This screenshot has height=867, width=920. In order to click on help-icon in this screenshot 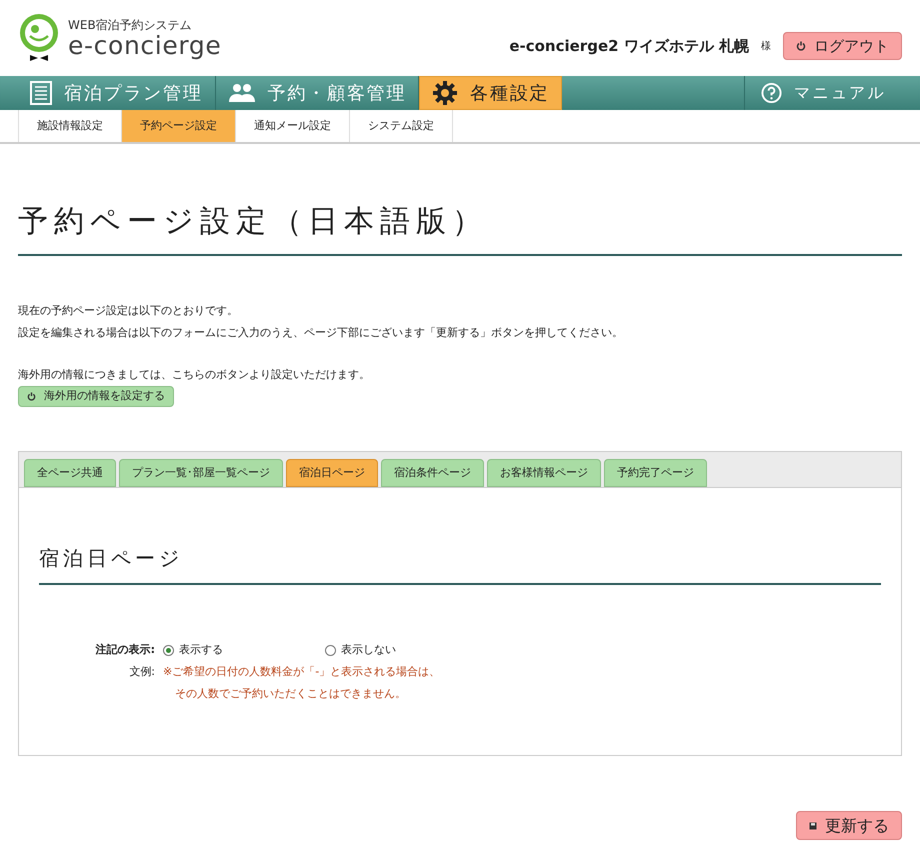, I will do `click(771, 93)`.